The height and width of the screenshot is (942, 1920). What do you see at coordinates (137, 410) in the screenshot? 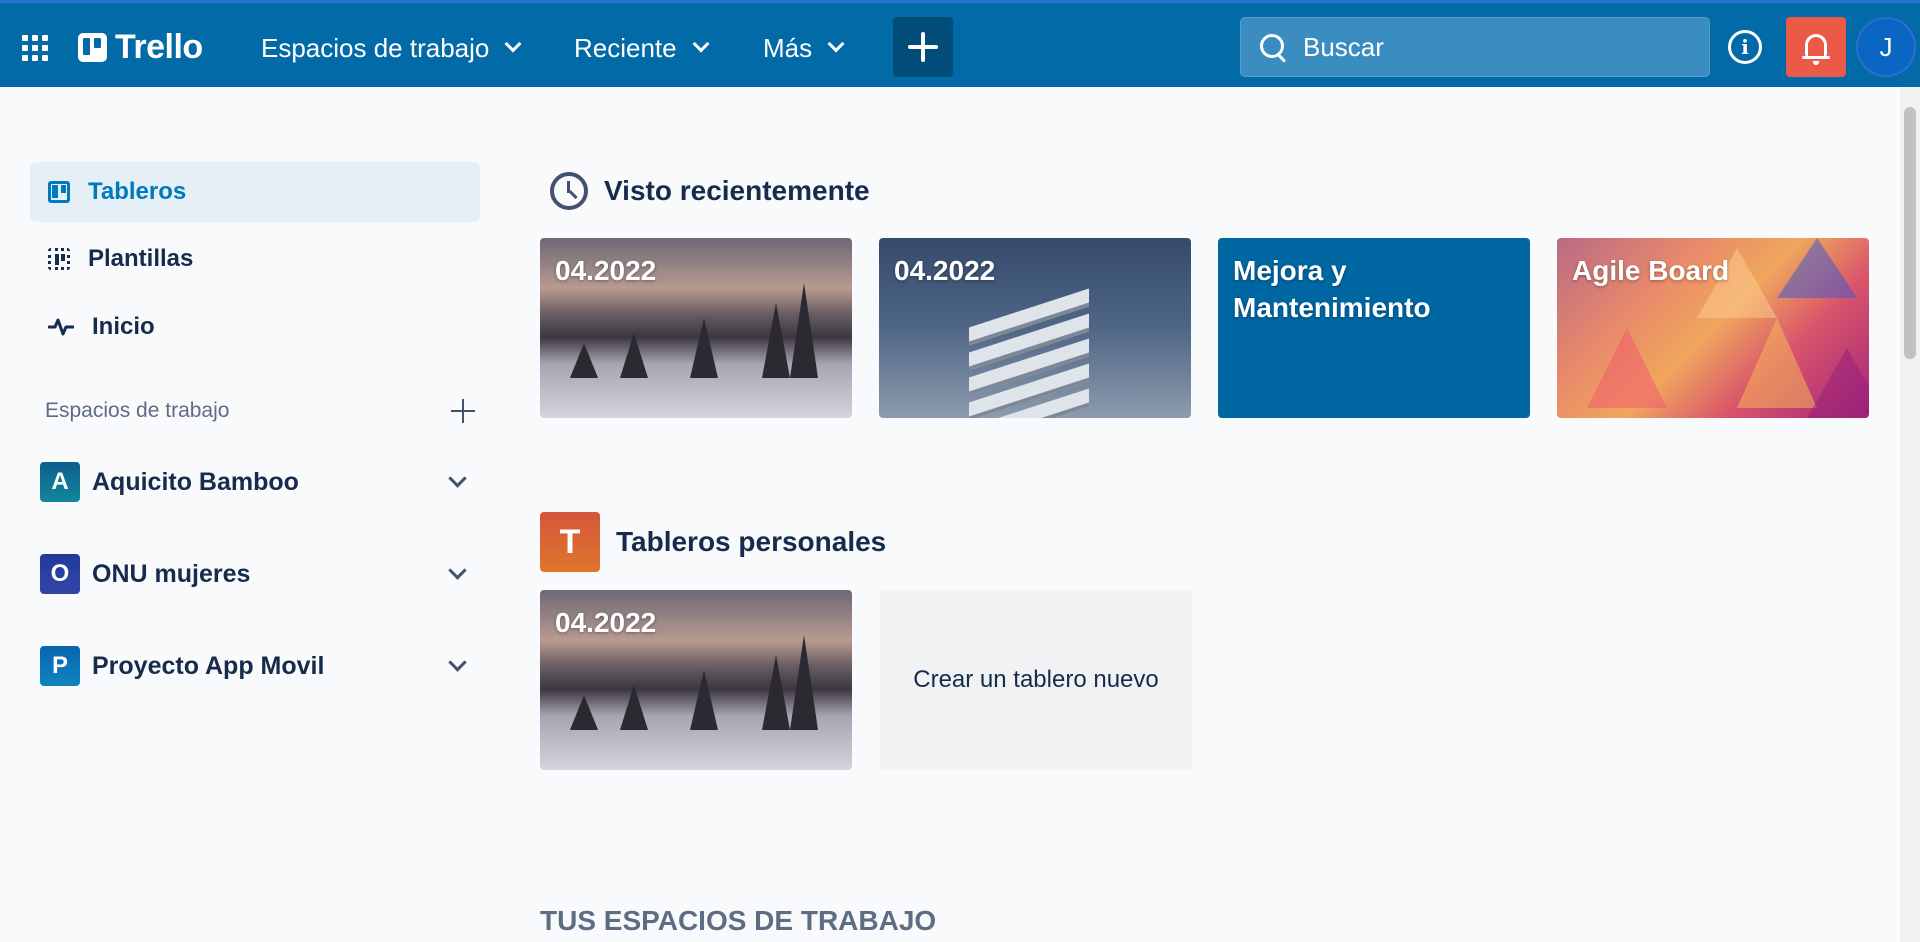
I see `workspaces-label: Espacios de trabajo` at bounding box center [137, 410].